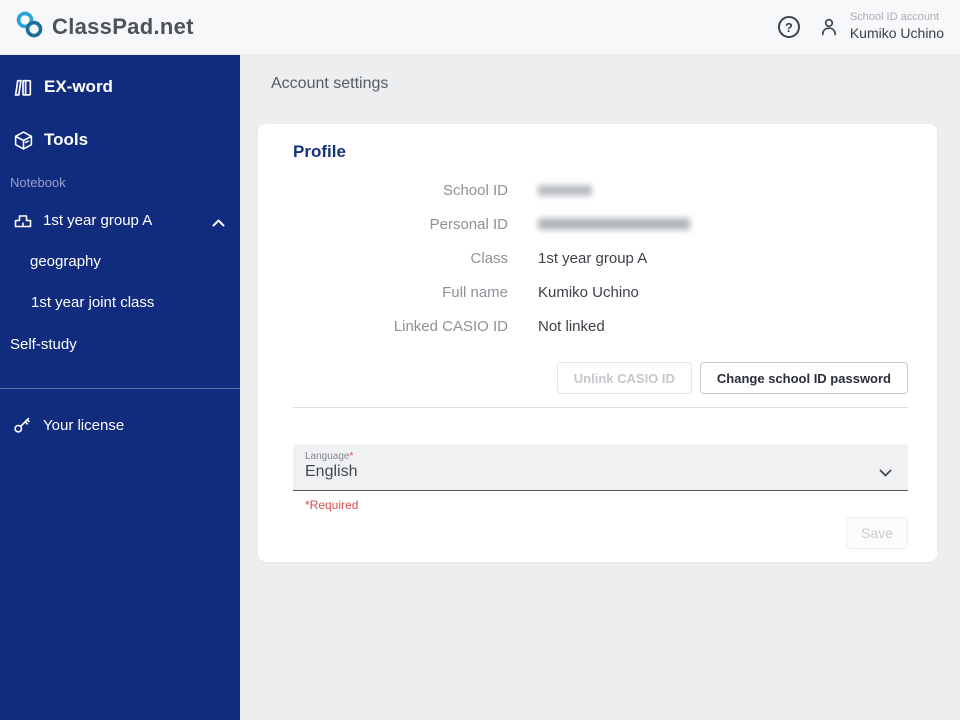 Image resolution: width=960 pixels, height=720 pixels. Describe the element at coordinates (803, 378) in the screenshot. I see `change-school-id-password-button: Change school ID password` at that location.